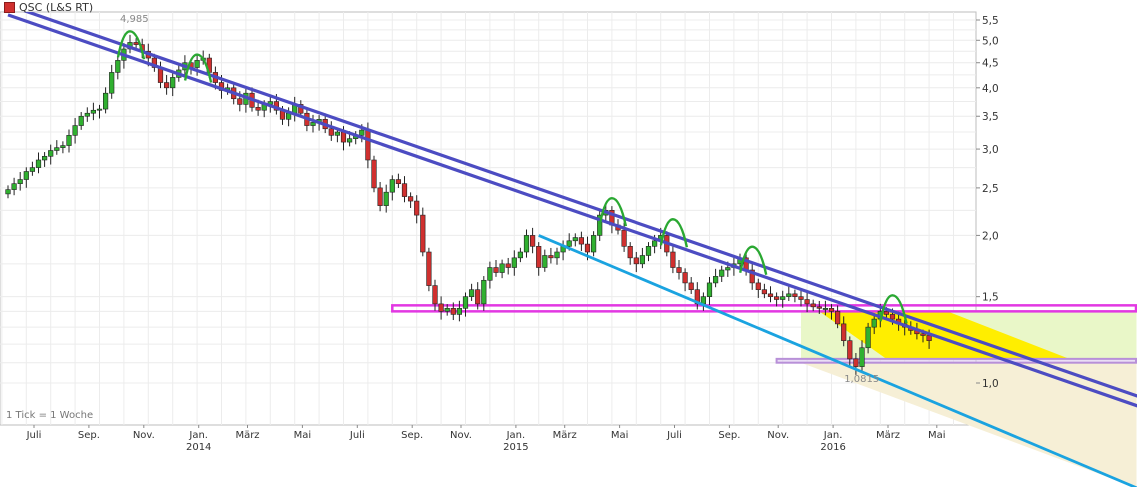 The width and height of the screenshot is (1137, 487). Describe the element at coordinates (56, 7) in the screenshot. I see `legend-label: QSC (L&S RT)` at that location.